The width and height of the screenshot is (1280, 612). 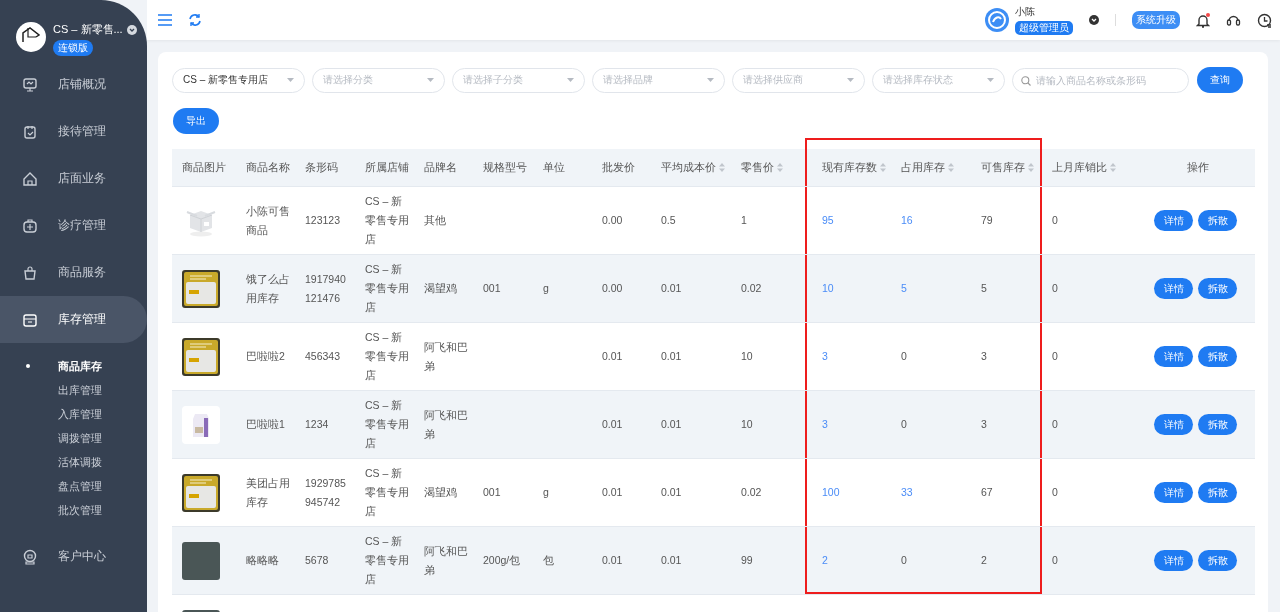 I want to click on table-cell: 1917940121476, so click(x=325, y=289).